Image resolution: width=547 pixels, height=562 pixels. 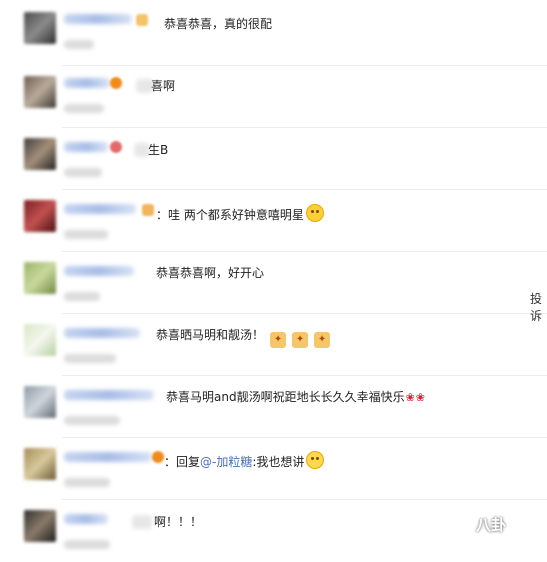 I want to click on comment-text: ：哇 两个都系好钟意嘻明星, so click(x=240, y=213).